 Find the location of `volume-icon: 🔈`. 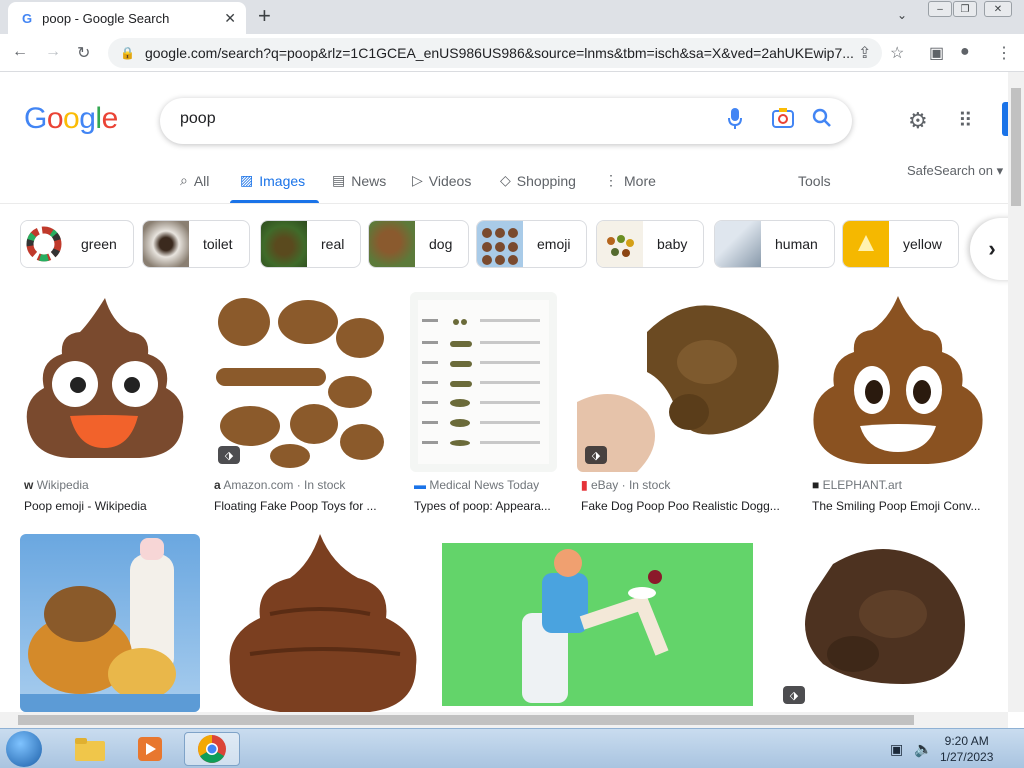

volume-icon: 🔈 is located at coordinates (923, 749).